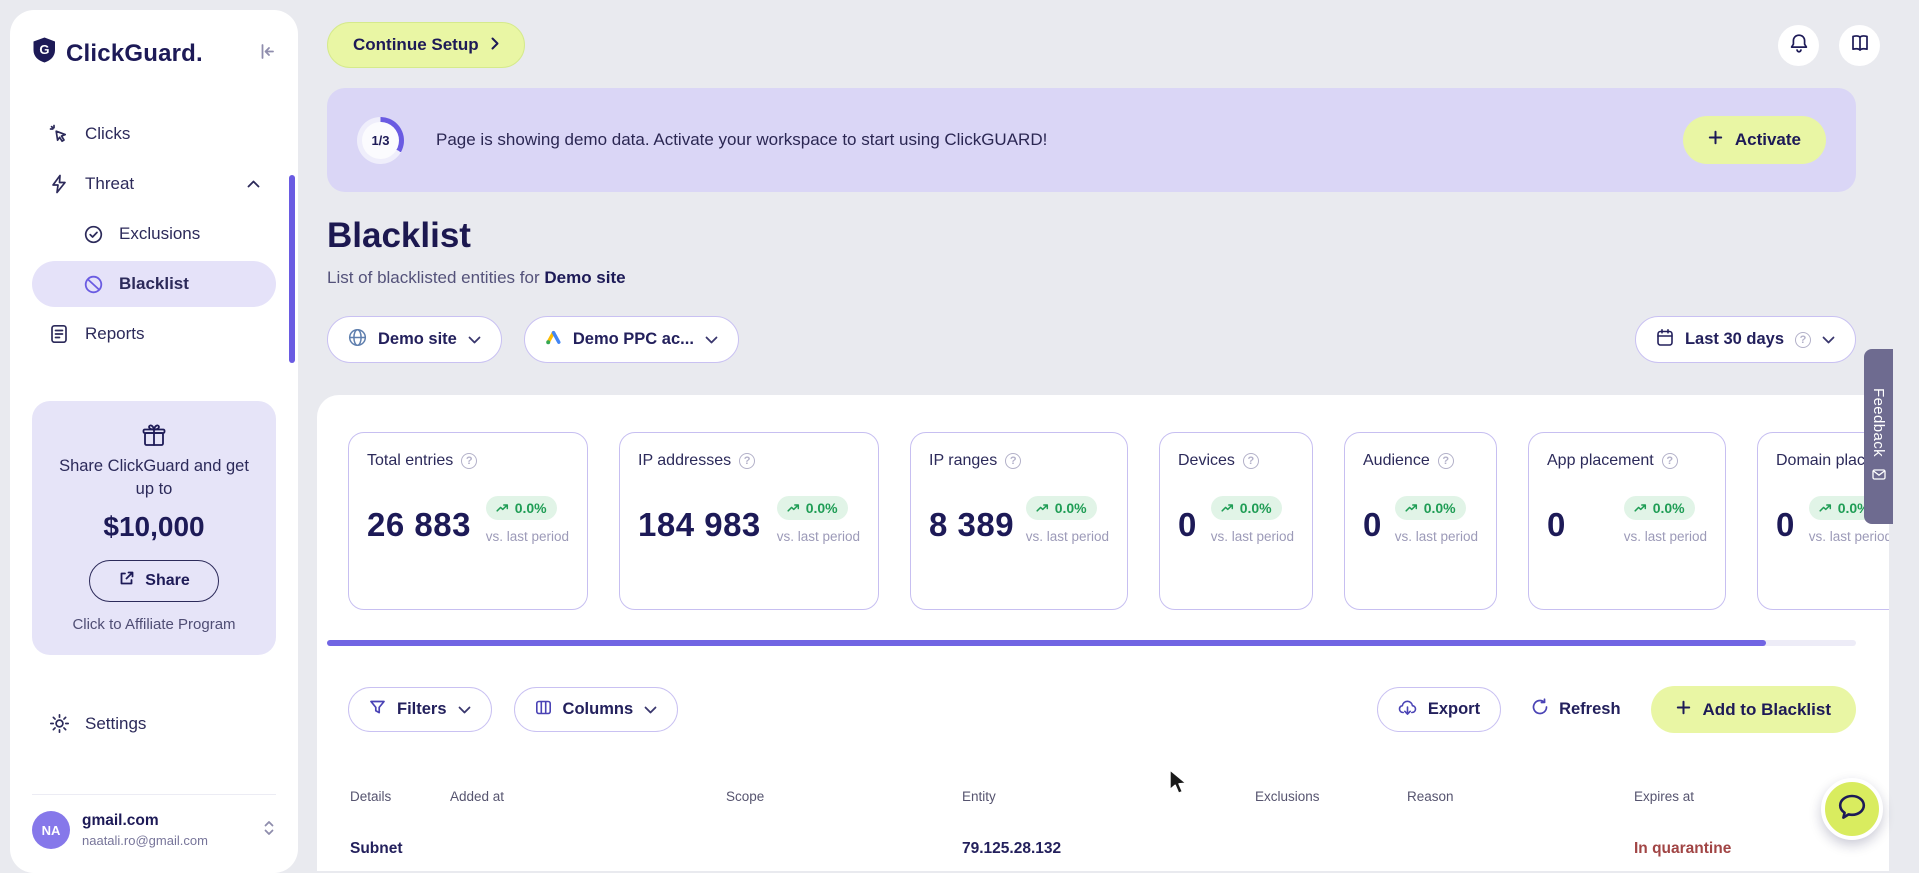  Describe the element at coordinates (120, 820) in the screenshot. I see `user-name: gmail.com` at that location.